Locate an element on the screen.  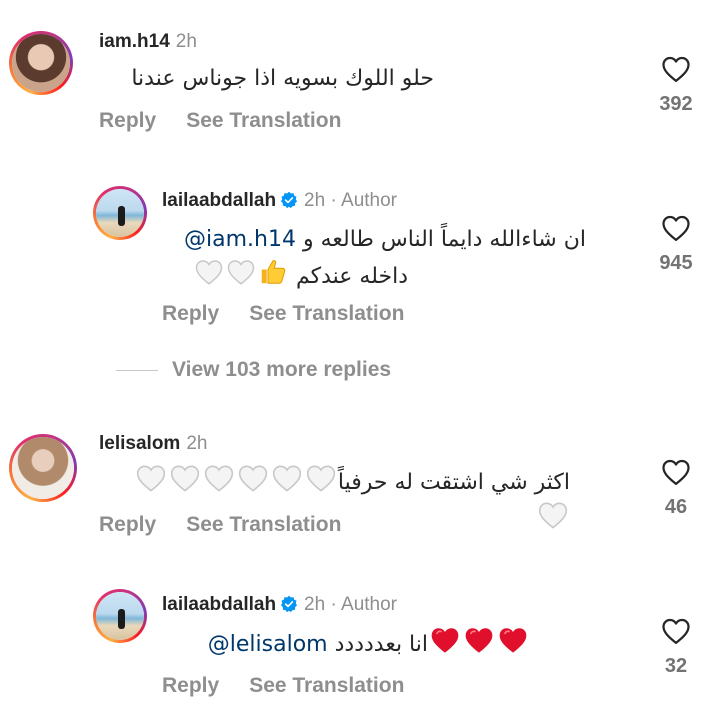
like-section: 46 is located at coordinates (676, 488).